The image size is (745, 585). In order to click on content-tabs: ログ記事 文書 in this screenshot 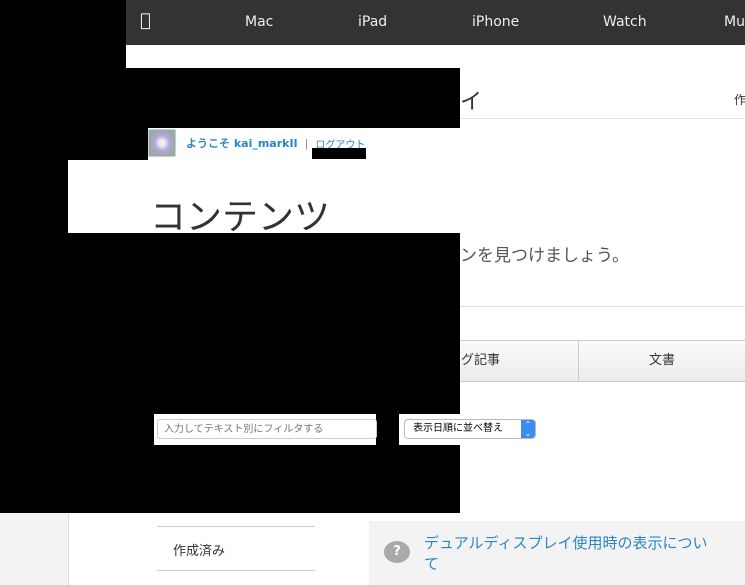, I will do `click(596, 361)`.